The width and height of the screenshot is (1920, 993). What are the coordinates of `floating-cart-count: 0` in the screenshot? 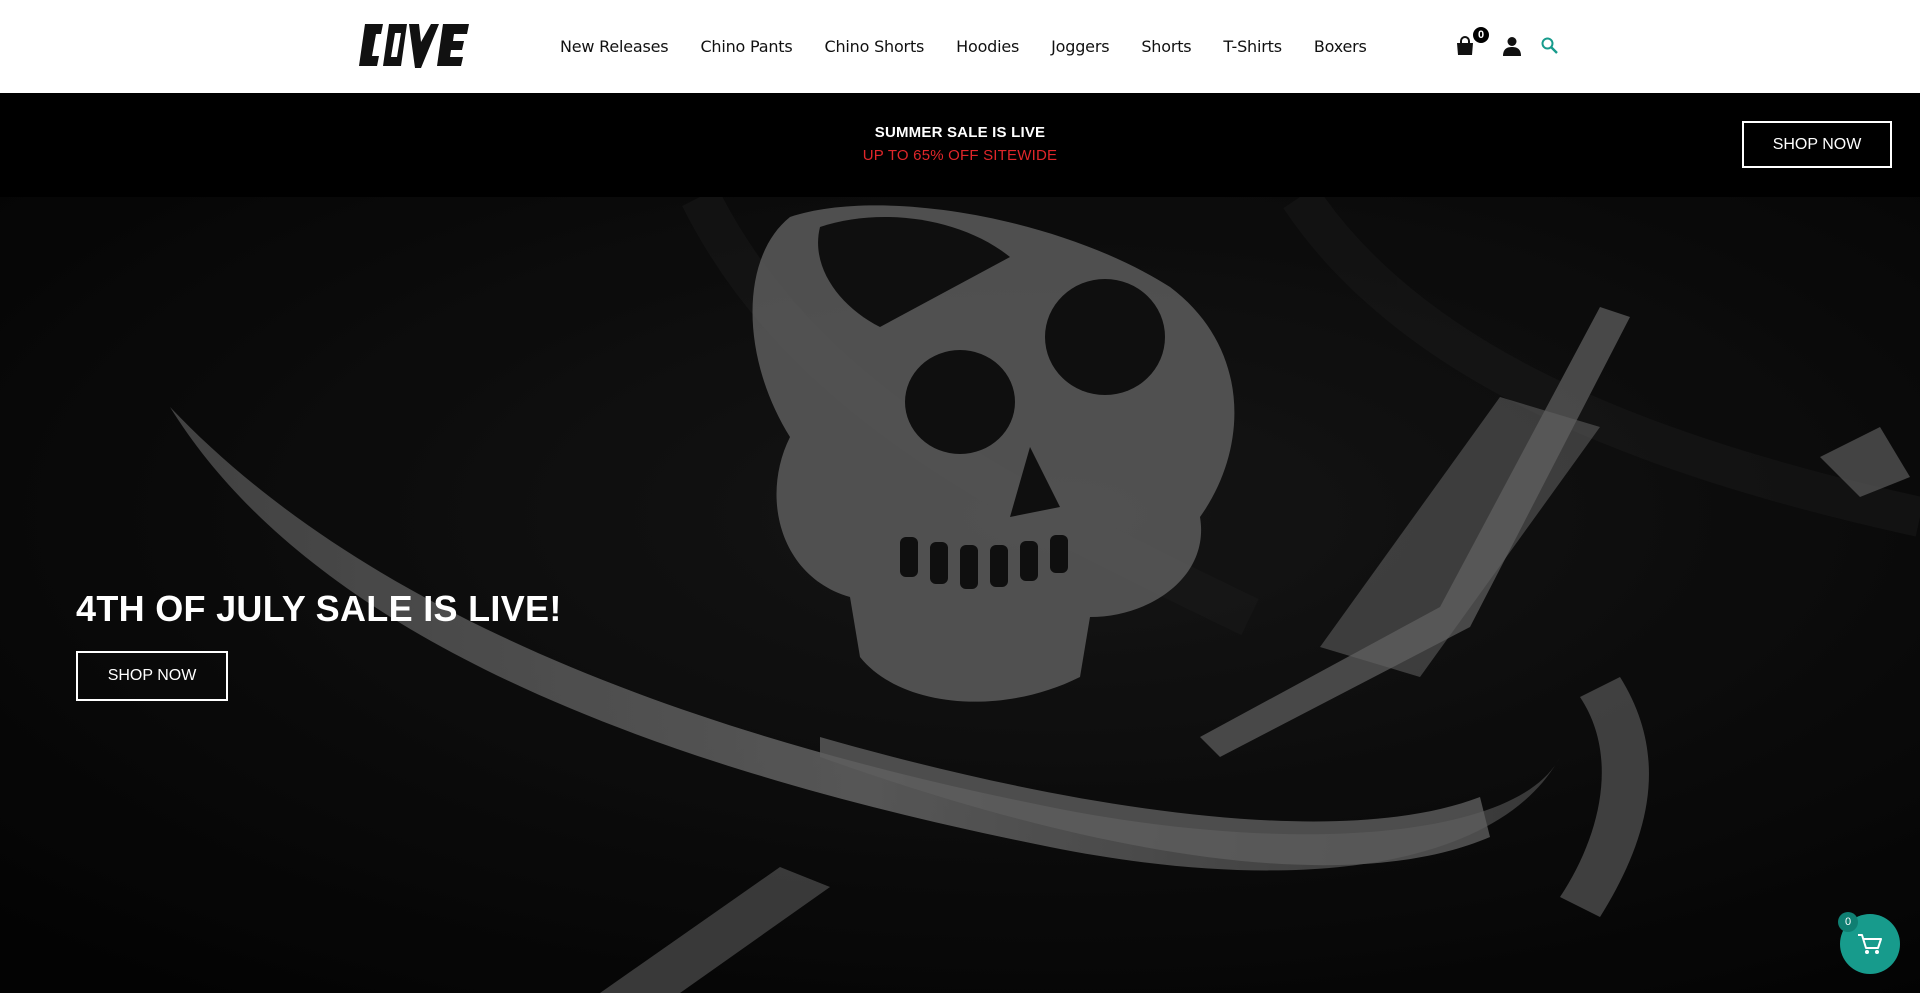 It's located at (1848, 922).